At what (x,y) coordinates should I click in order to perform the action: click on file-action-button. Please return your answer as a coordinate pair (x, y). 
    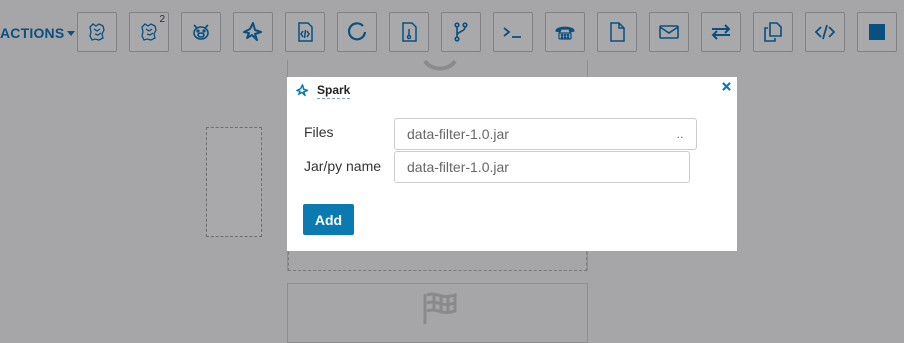
    Looking at the image, I should click on (617, 32).